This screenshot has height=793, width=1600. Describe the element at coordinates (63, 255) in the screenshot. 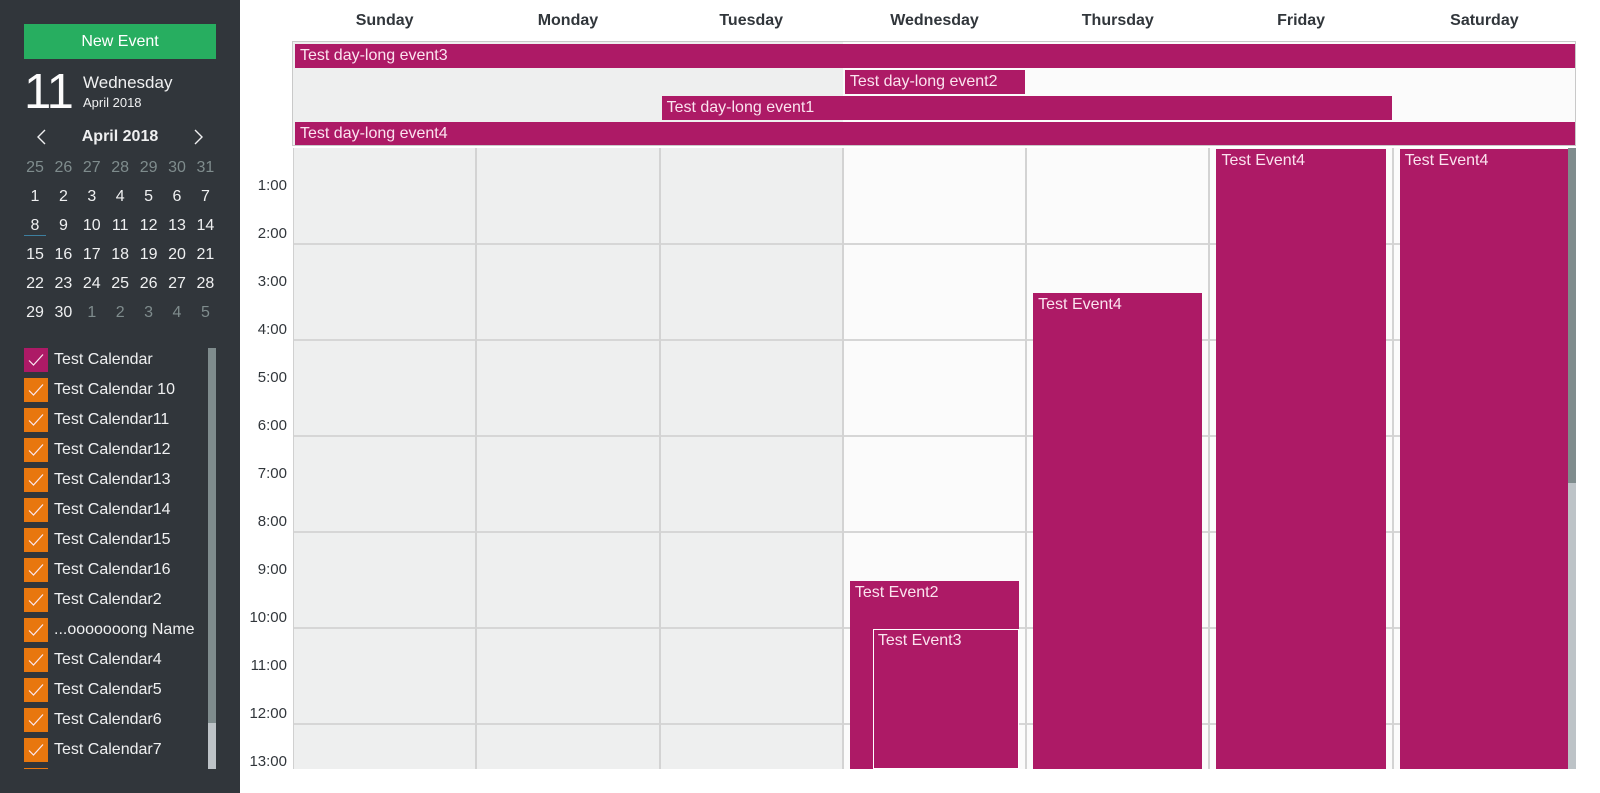

I see `mini-calendar-day: 16` at that location.